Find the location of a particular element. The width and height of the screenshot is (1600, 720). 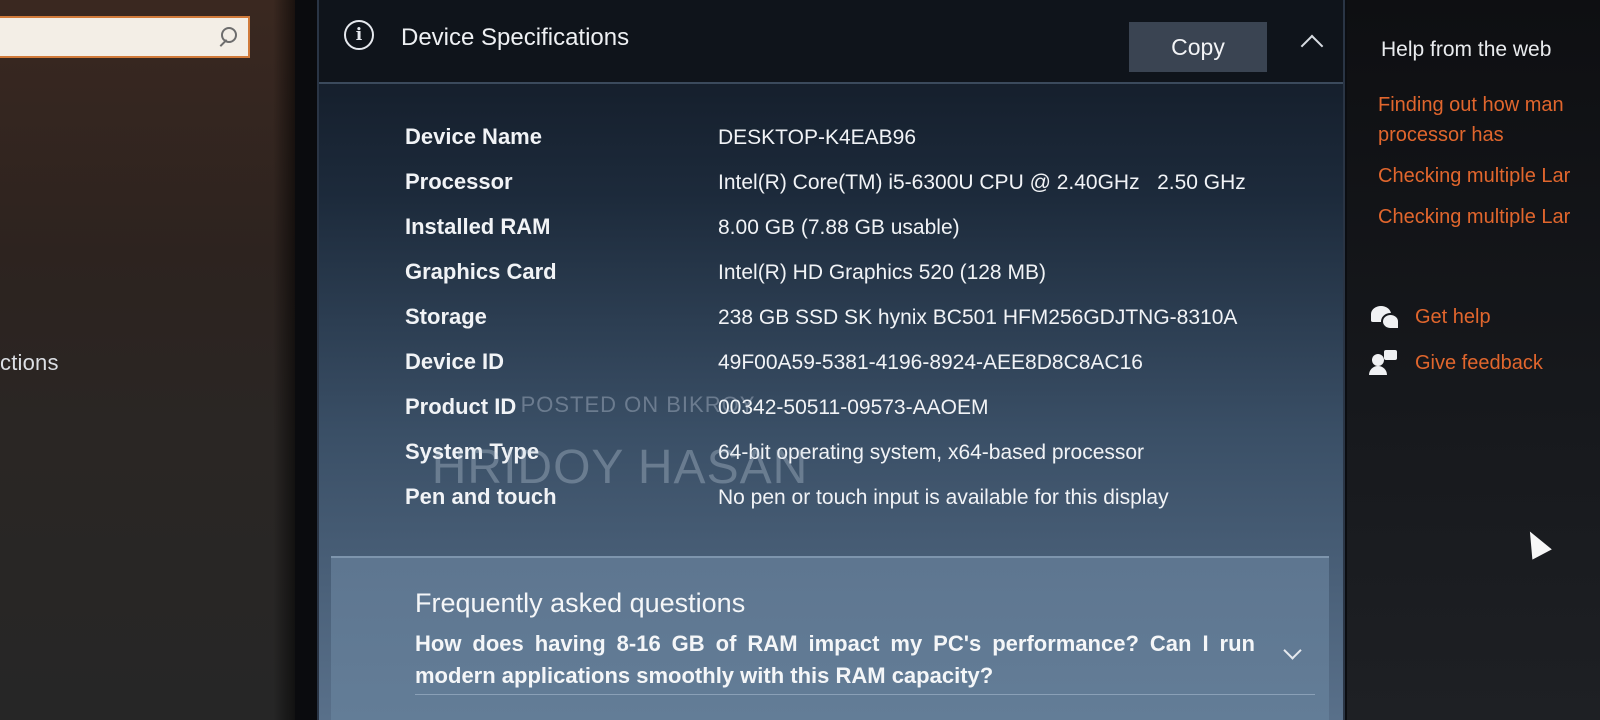

spec-value: DESKTOP-K4EAB96 is located at coordinates (817, 137).